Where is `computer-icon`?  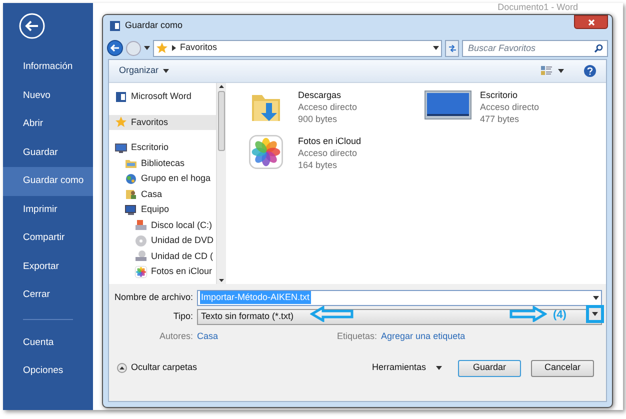 computer-icon is located at coordinates (131, 210).